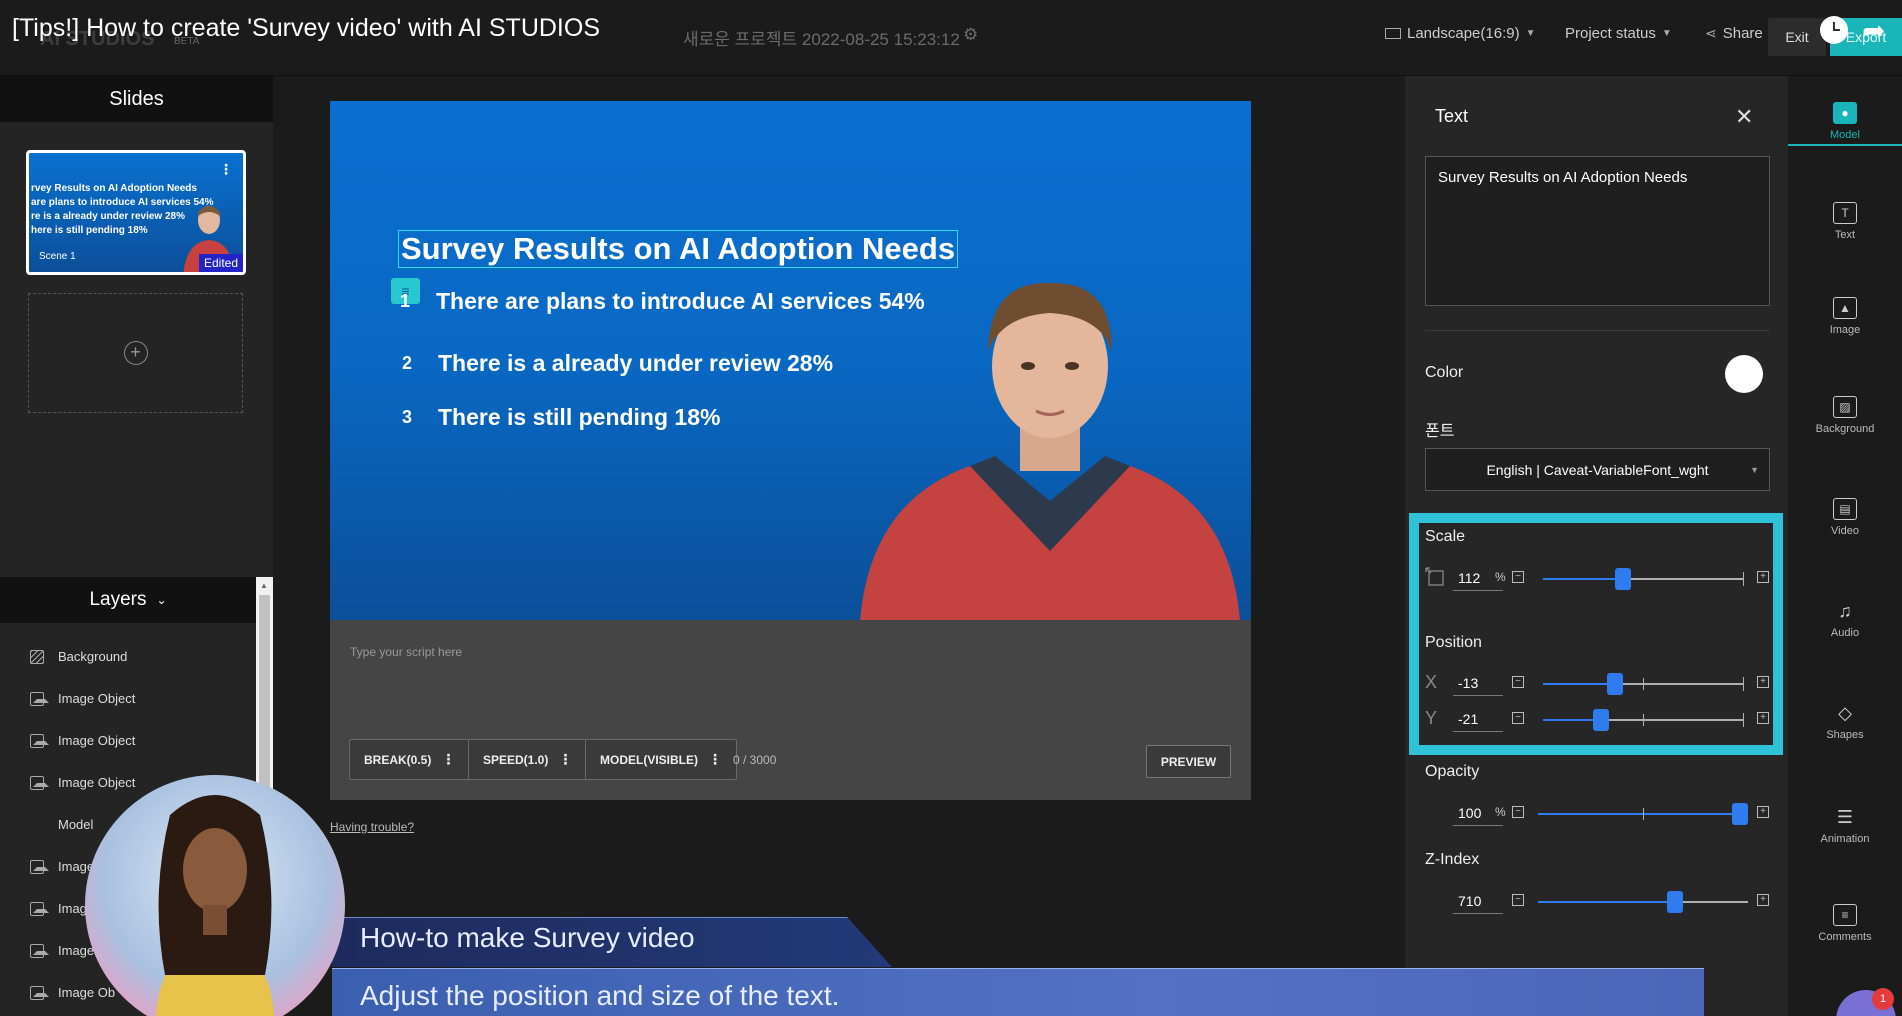  Describe the element at coordinates (128, 600) in the screenshot. I see `layers-header: Layers ⌄` at that location.